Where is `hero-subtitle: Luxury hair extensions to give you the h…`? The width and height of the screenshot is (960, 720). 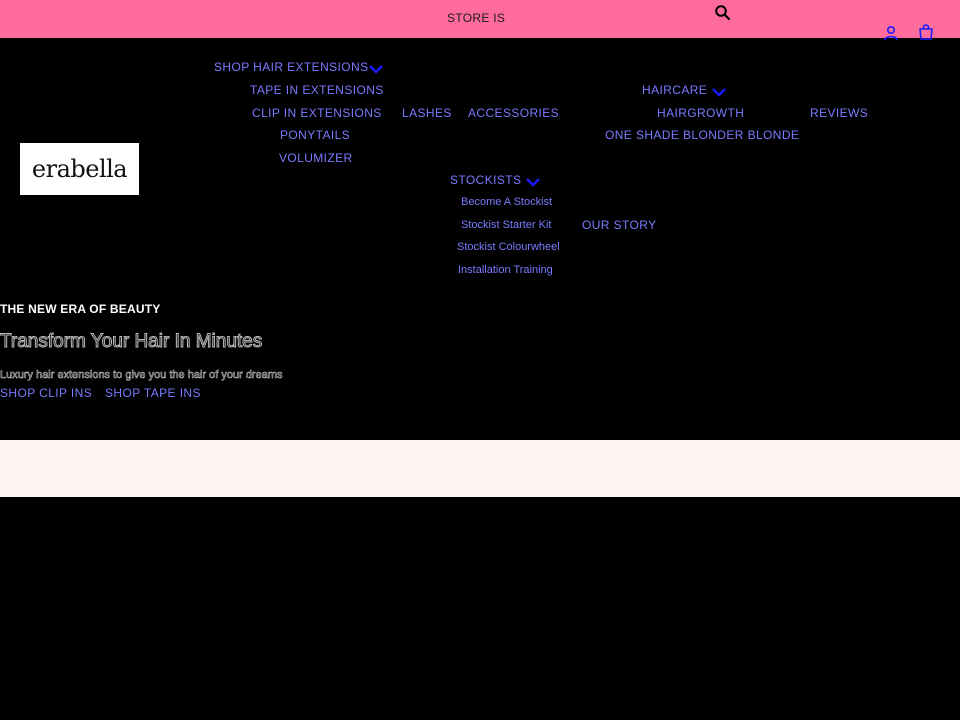 hero-subtitle: Luxury hair extensions to give you the h… is located at coordinates (141, 375).